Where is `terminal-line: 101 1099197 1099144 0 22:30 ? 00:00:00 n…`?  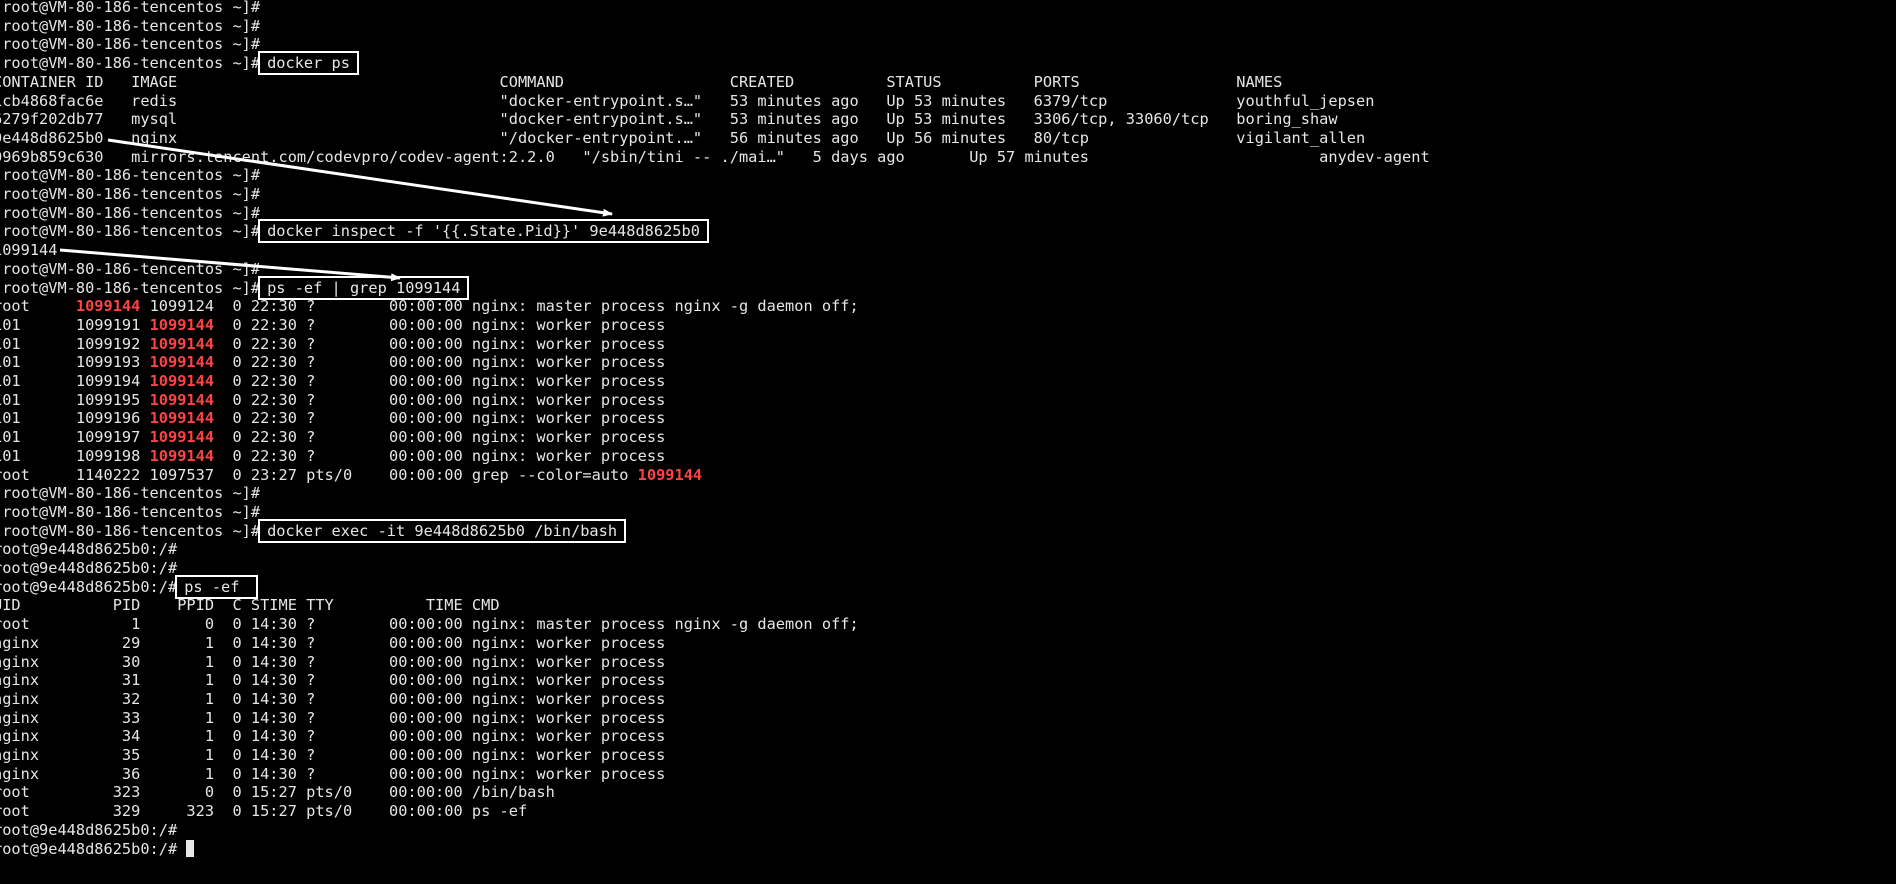 terminal-line: 101 1099197 1099144 0 22:30 ? 00:00:00 n… is located at coordinates (332, 437).